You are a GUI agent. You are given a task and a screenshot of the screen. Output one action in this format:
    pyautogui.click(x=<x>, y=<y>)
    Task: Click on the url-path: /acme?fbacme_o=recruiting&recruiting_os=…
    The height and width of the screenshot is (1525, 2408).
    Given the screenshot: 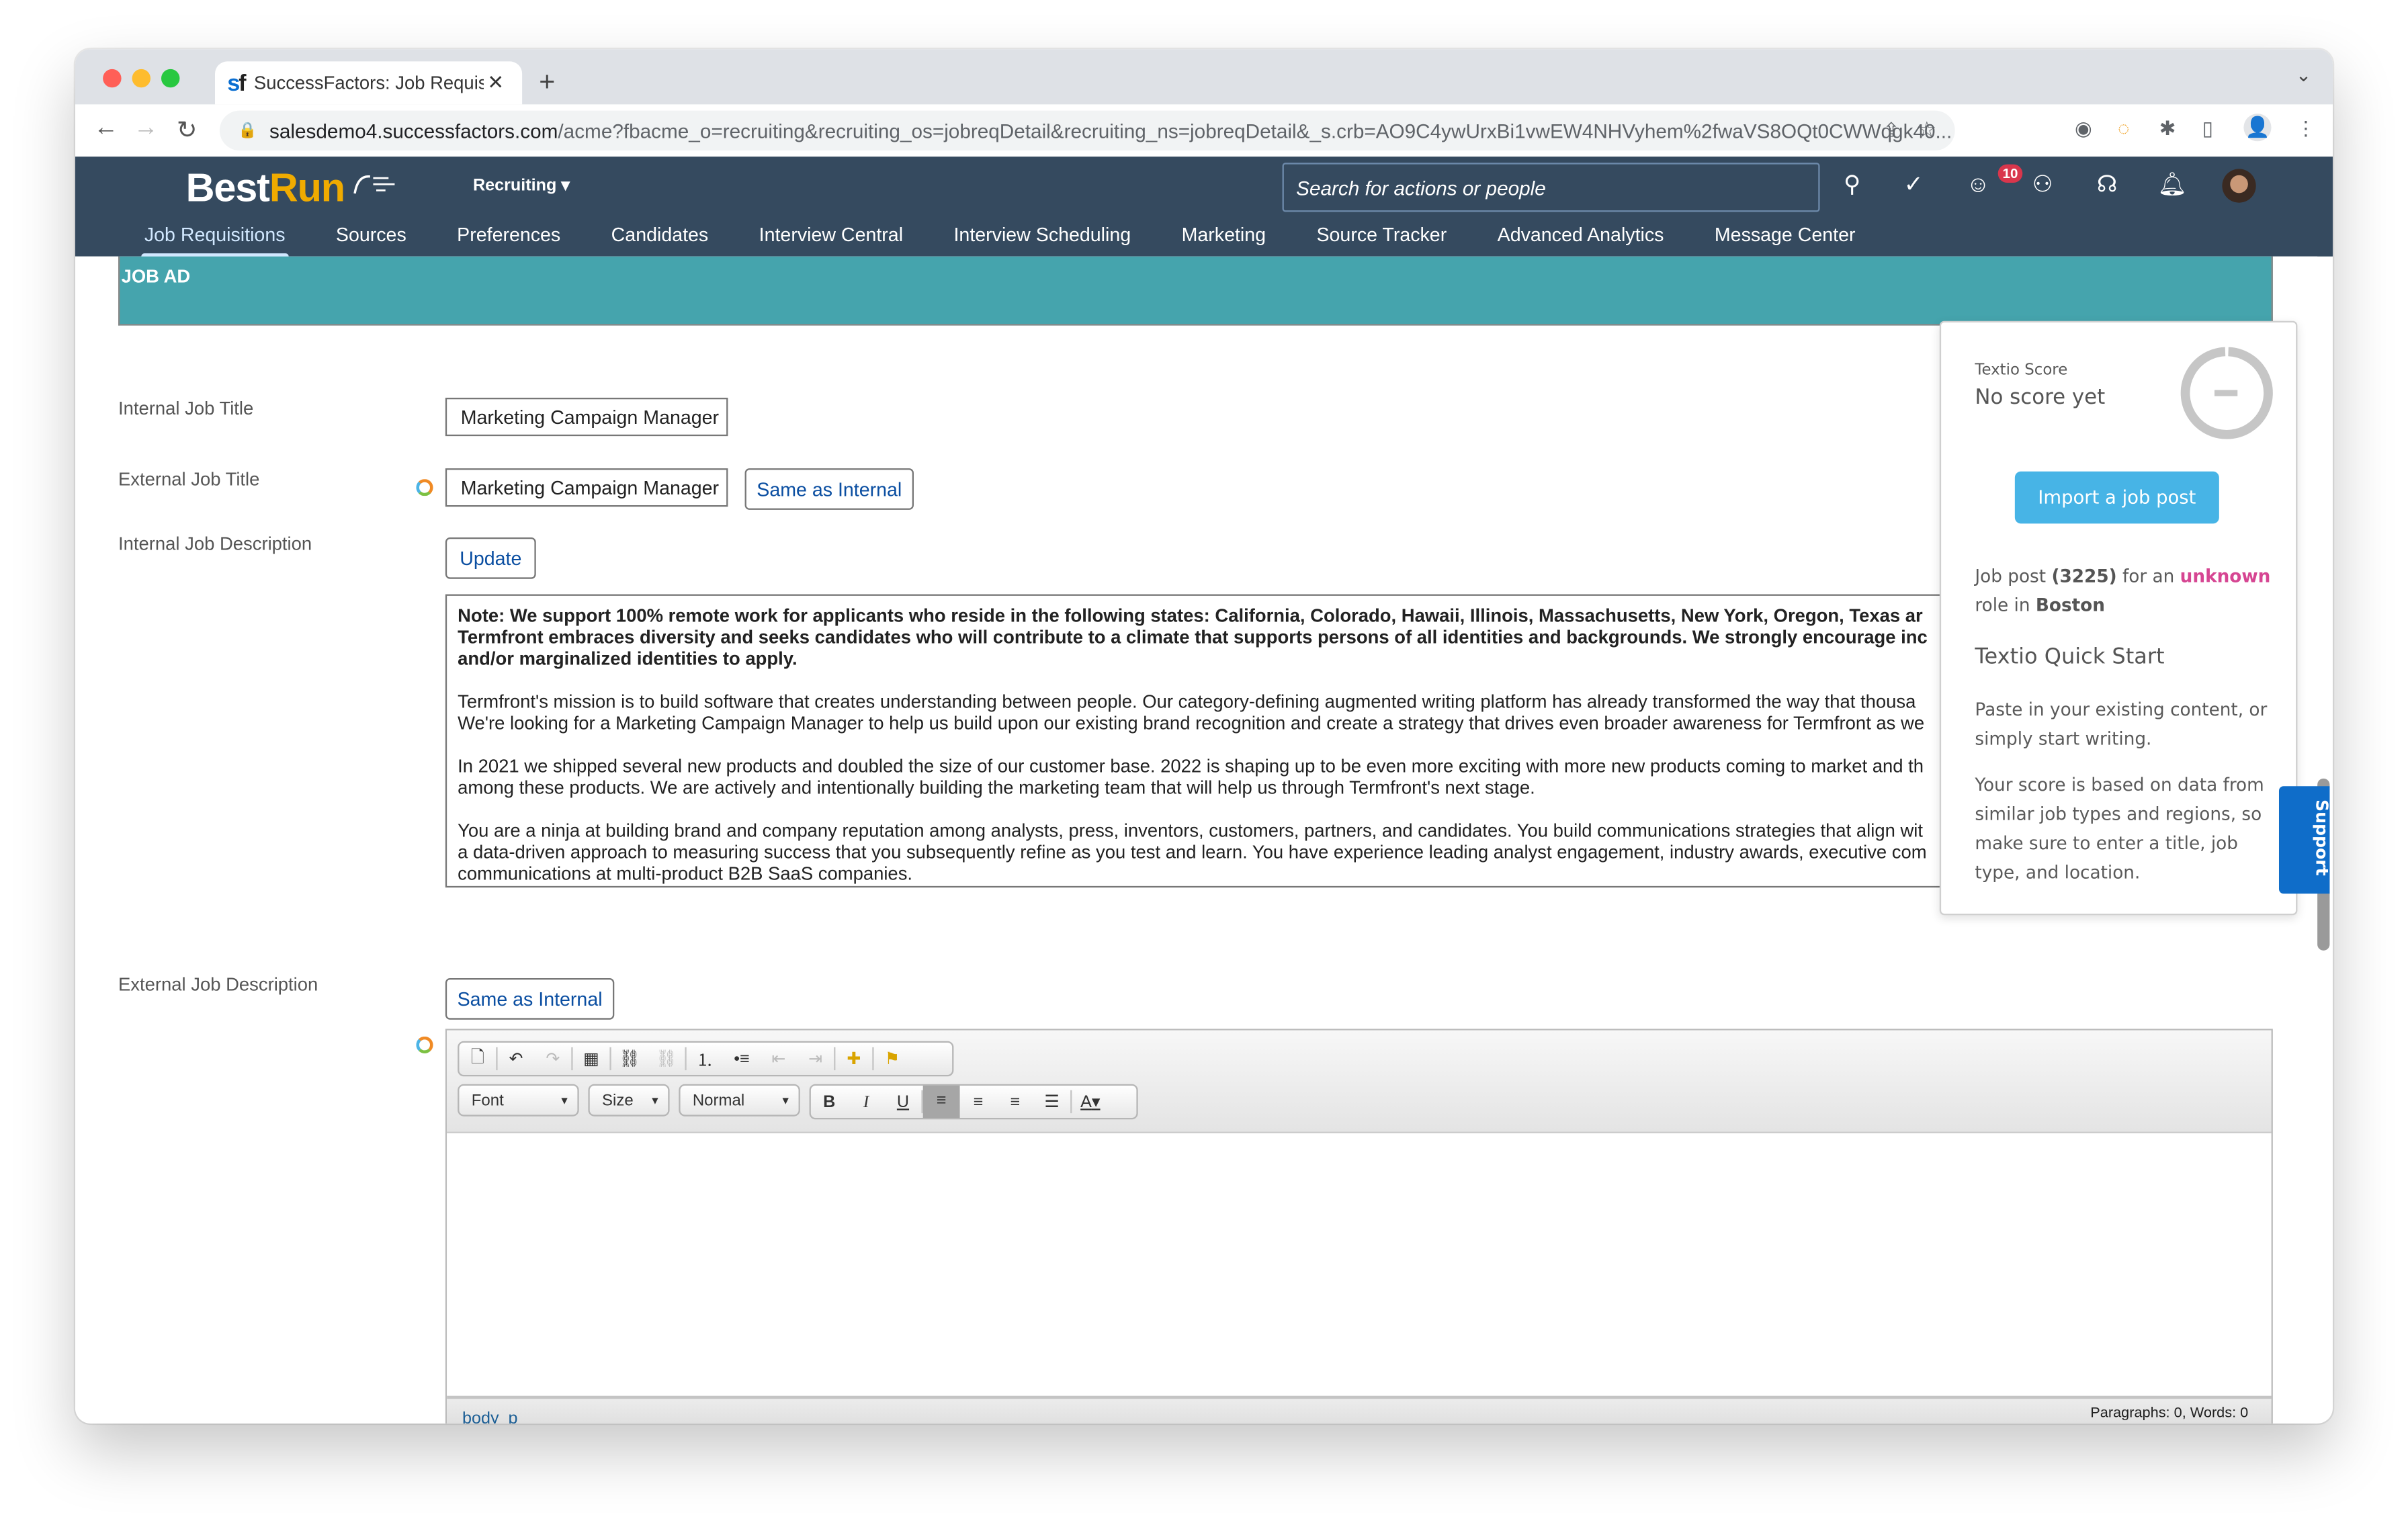 What is the action you would take?
    pyautogui.click(x=1255, y=130)
    